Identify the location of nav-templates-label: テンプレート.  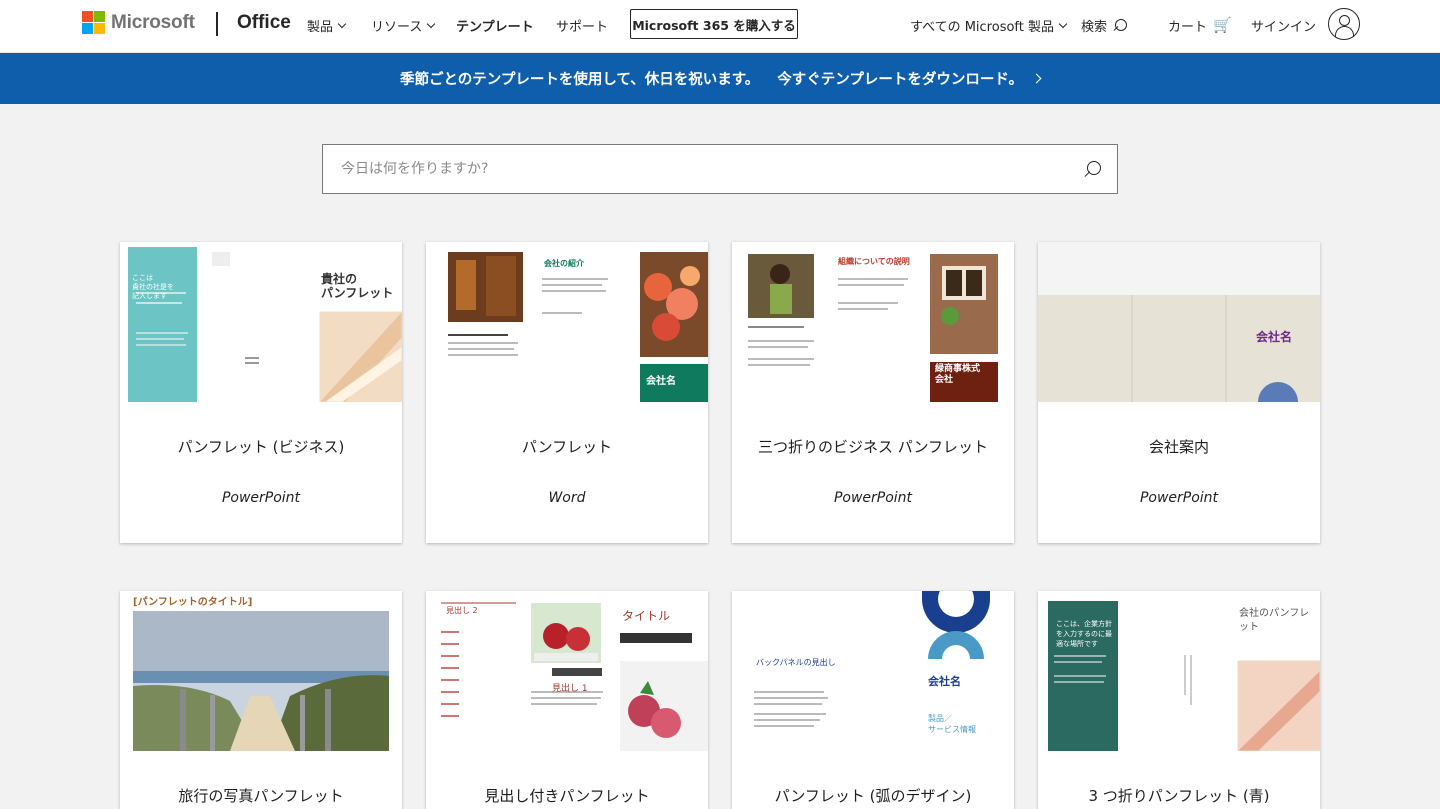
(495, 27).